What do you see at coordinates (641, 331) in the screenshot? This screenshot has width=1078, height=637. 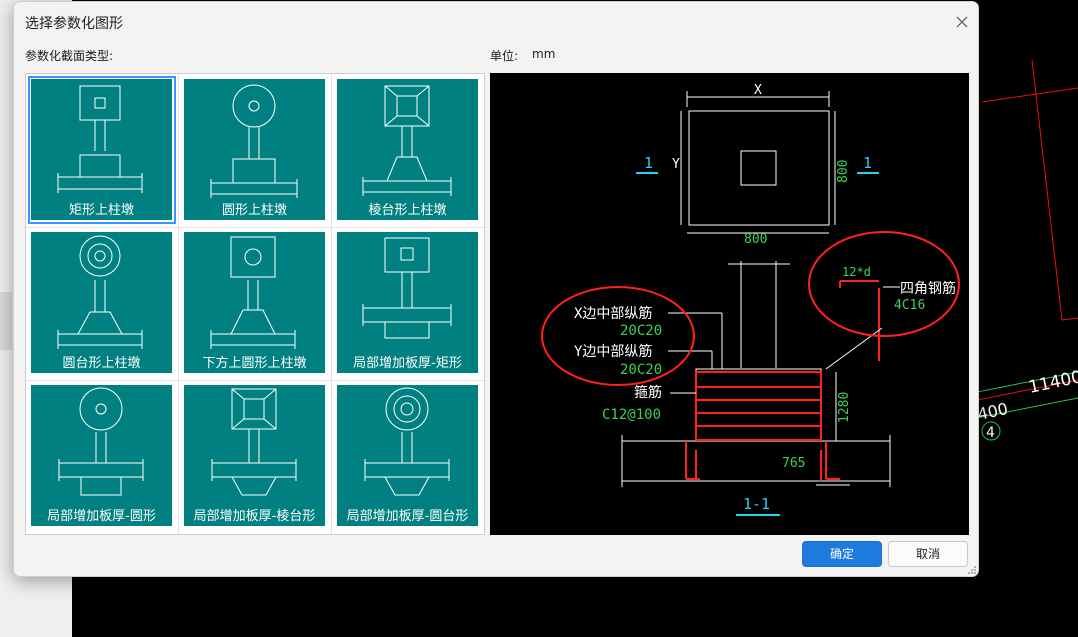 I see `x-rebar-value: 20C20` at bounding box center [641, 331].